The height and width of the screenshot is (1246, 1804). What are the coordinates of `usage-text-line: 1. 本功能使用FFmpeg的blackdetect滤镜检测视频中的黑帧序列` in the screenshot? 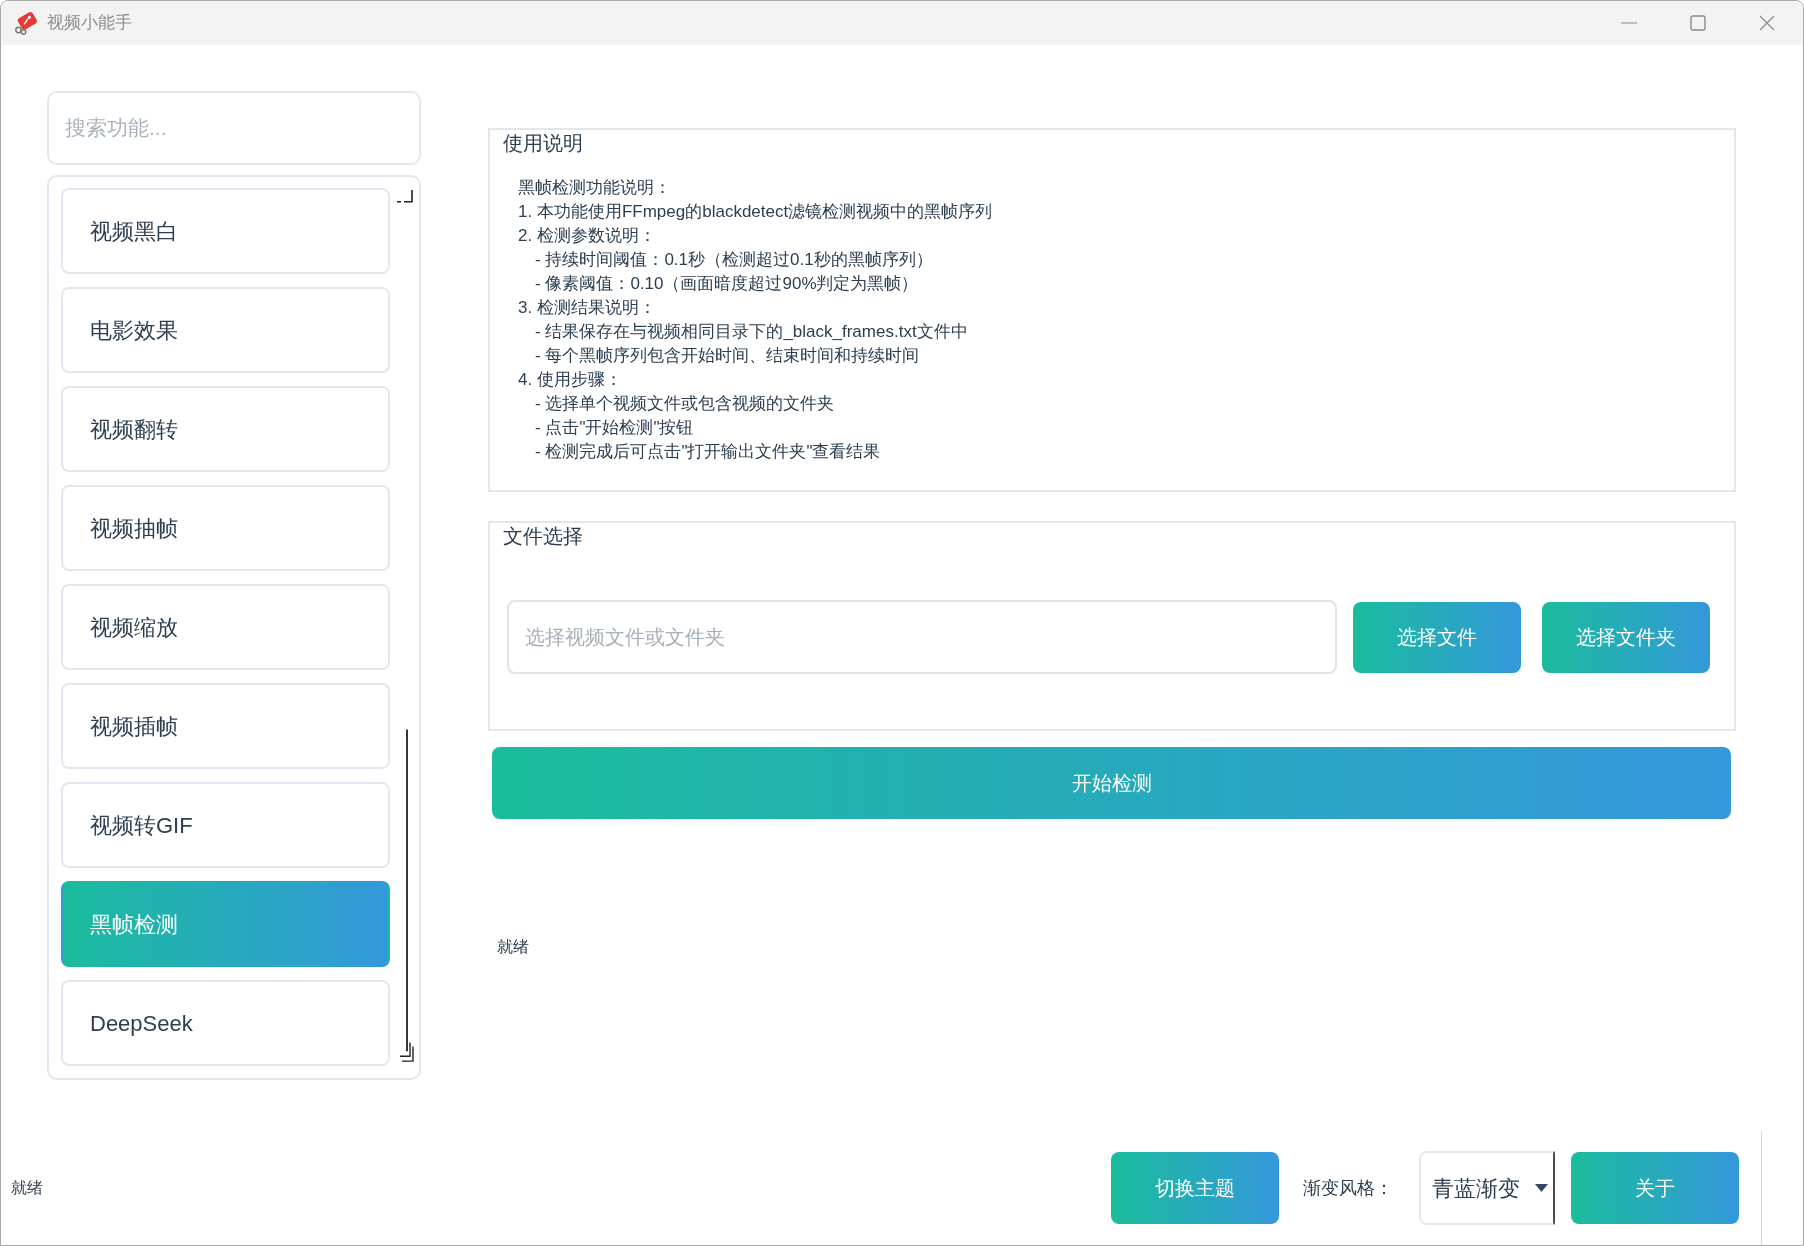 It's located at (756, 212).